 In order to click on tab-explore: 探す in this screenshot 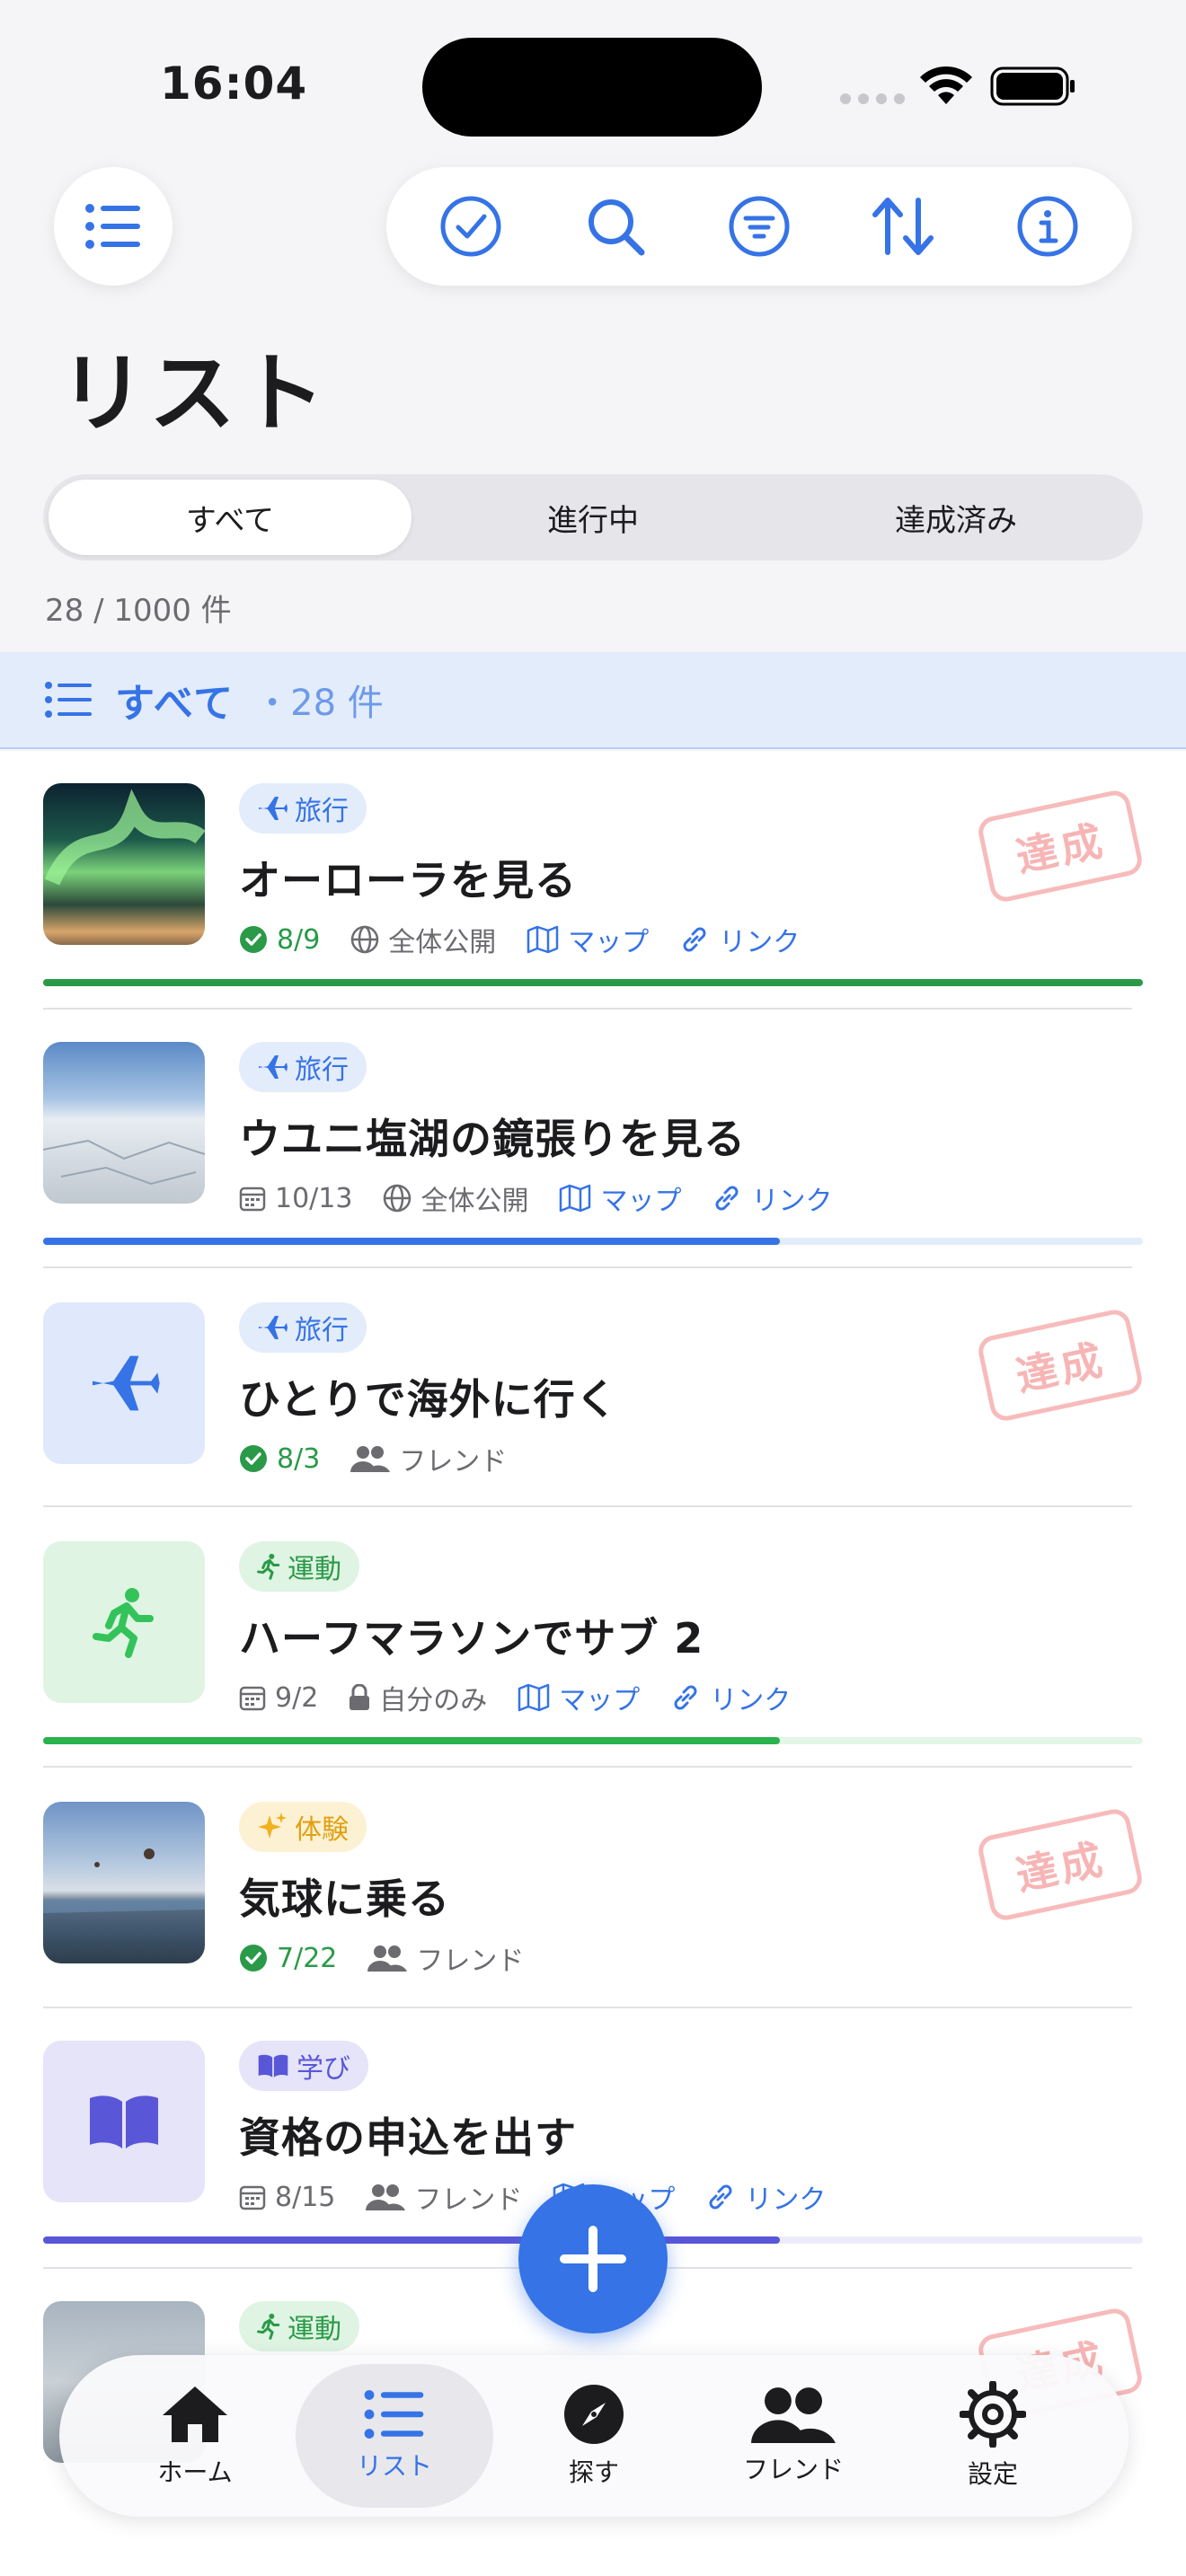, I will do `click(594, 2436)`.